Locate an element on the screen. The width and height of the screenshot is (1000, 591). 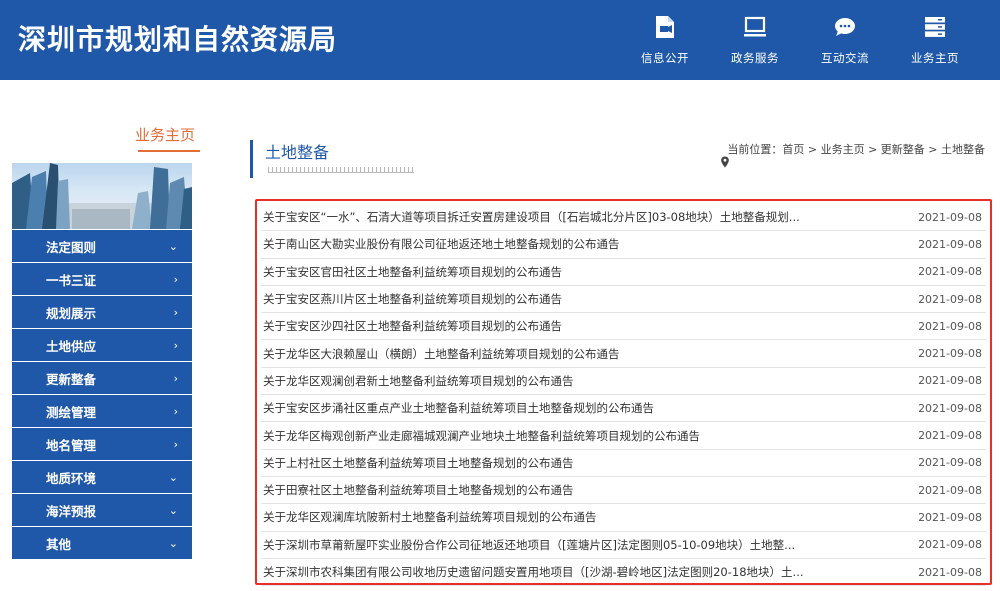
sidebar-title: 业务主页 is located at coordinates (165, 135).